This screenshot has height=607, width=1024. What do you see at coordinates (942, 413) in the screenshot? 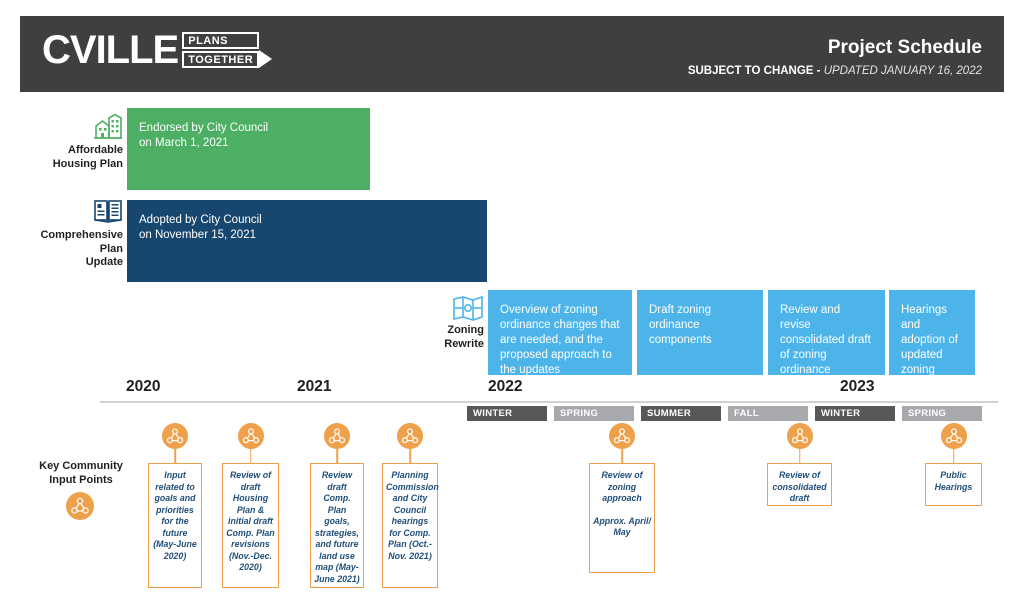
I see `season-chip-spring-2023: SPRING` at bounding box center [942, 413].